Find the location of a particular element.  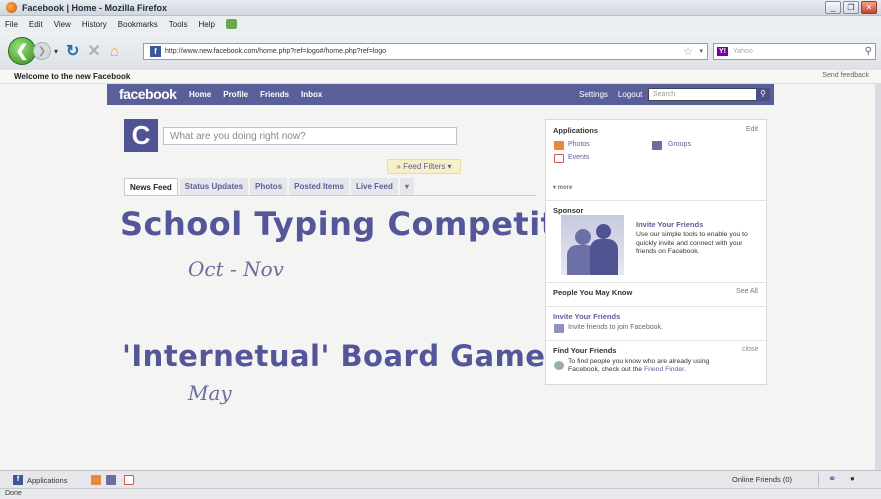

sponsor-heading-link: Invite Your Friends is located at coordinates (669, 224).